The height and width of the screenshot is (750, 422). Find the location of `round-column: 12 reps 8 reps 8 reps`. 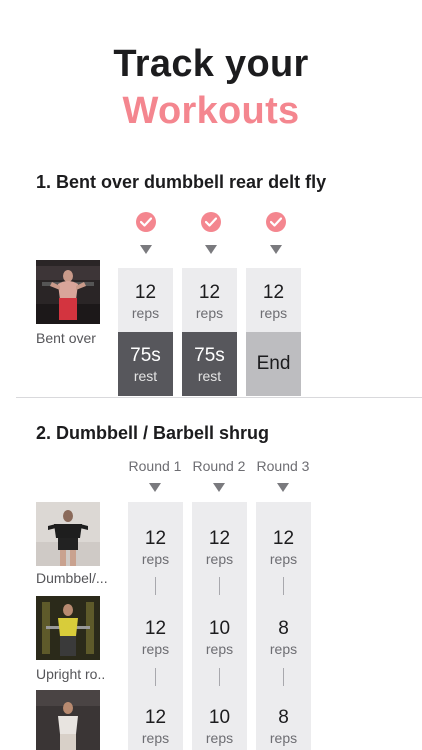

round-column: 12 reps 8 reps 8 reps is located at coordinates (283, 626).